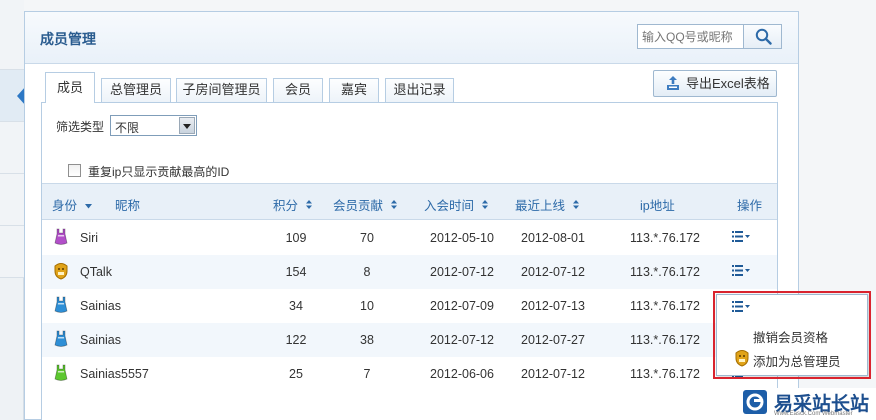  Describe the element at coordinates (221, 90) in the screenshot. I see `tab-subroom-admins: 子房间管理员` at that location.